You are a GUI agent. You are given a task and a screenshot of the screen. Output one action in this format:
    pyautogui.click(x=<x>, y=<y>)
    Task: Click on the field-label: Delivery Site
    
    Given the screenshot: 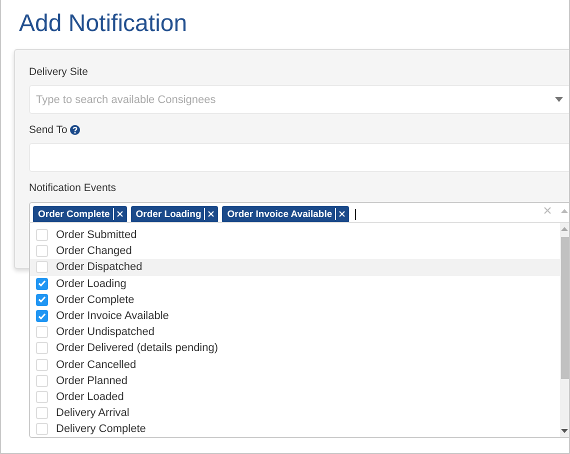 What is the action you would take?
    pyautogui.click(x=58, y=72)
    